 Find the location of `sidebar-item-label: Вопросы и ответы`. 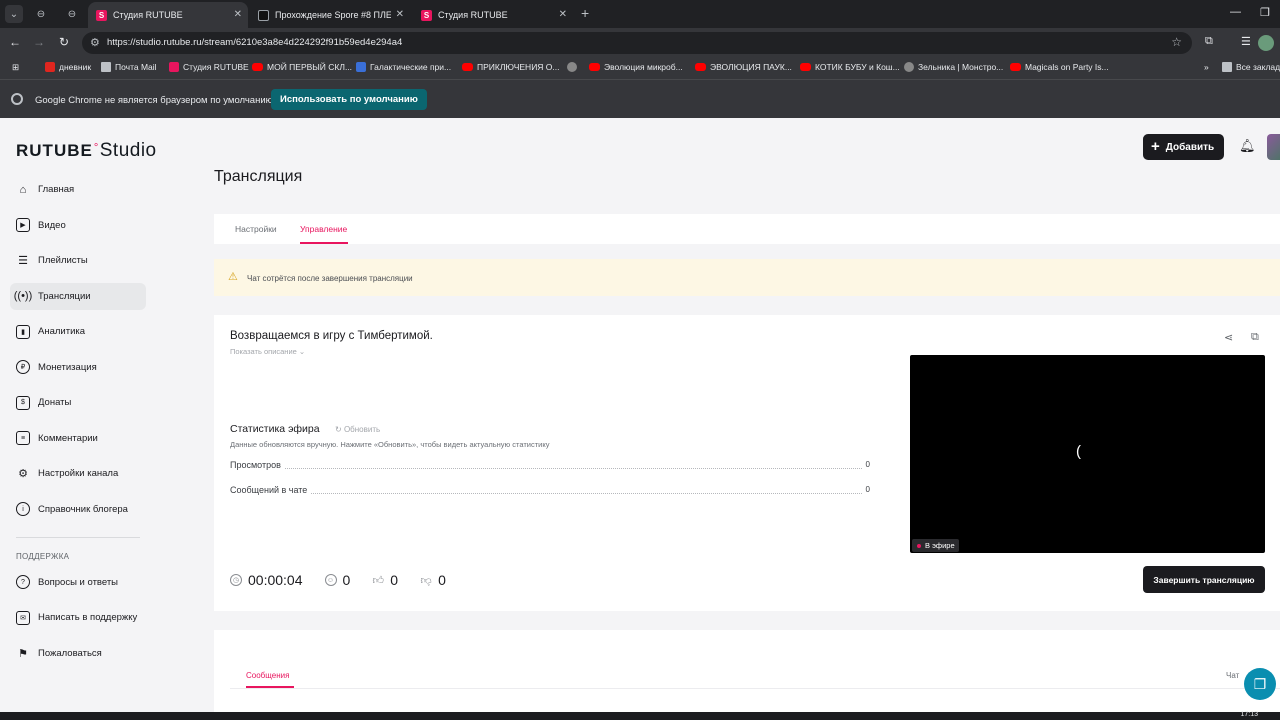

sidebar-item-label: Вопросы и ответы is located at coordinates (78, 582).